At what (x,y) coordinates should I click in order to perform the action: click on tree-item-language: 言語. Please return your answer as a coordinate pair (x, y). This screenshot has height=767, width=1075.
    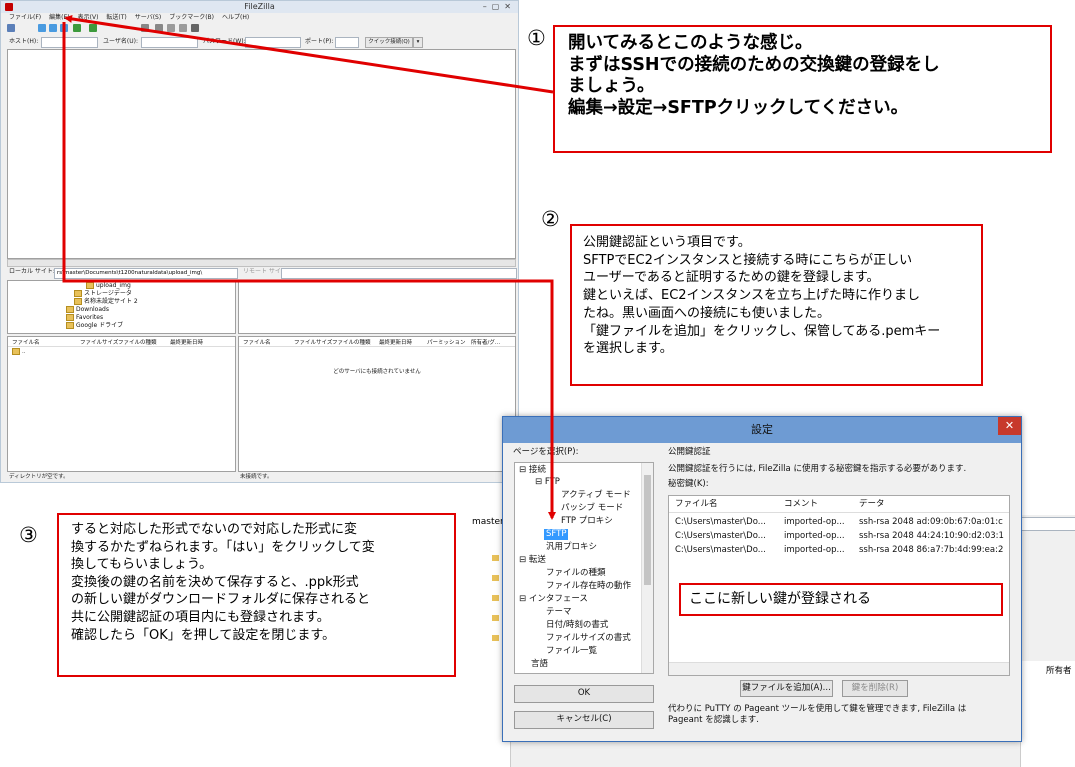
    Looking at the image, I should click on (539, 664).